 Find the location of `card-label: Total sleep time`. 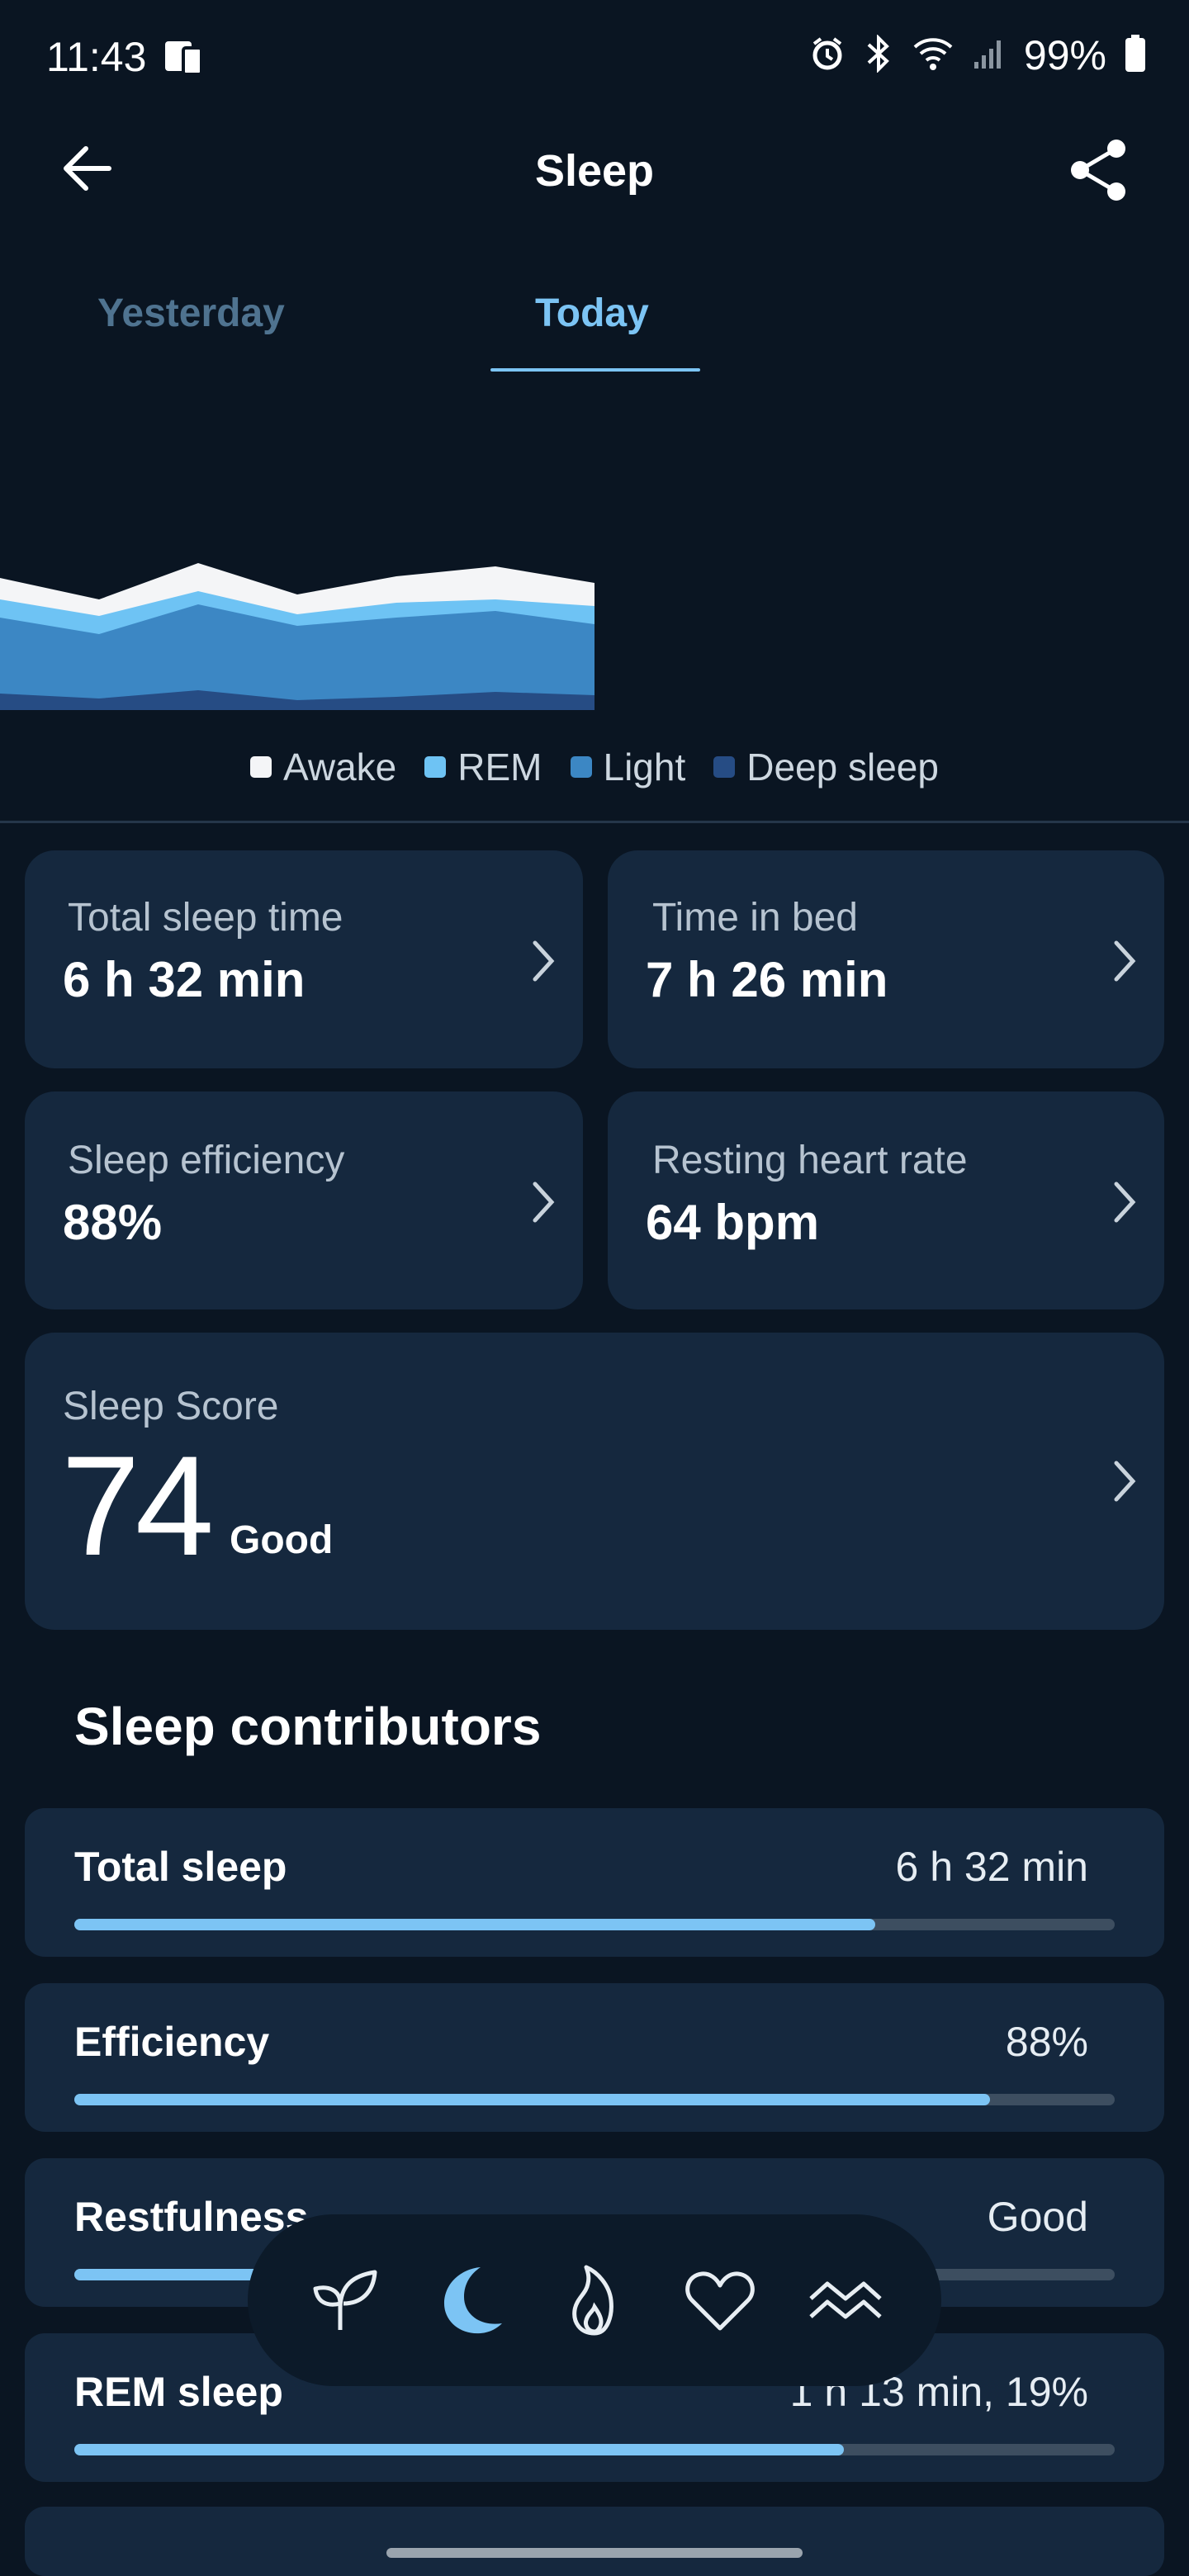

card-label: Total sleep time is located at coordinates (205, 918).